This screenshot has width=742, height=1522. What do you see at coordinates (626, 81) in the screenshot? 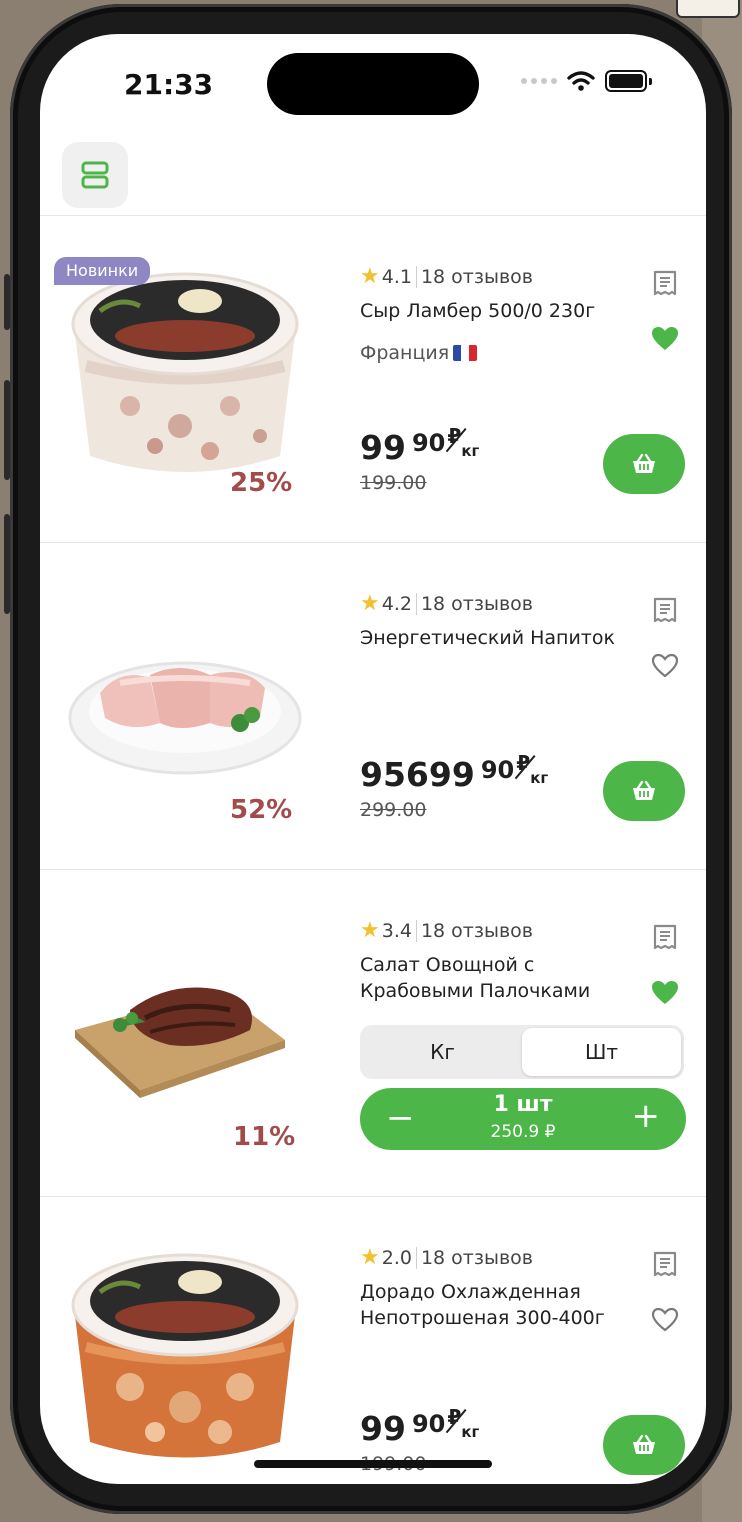
I see `battery-icon` at bounding box center [626, 81].